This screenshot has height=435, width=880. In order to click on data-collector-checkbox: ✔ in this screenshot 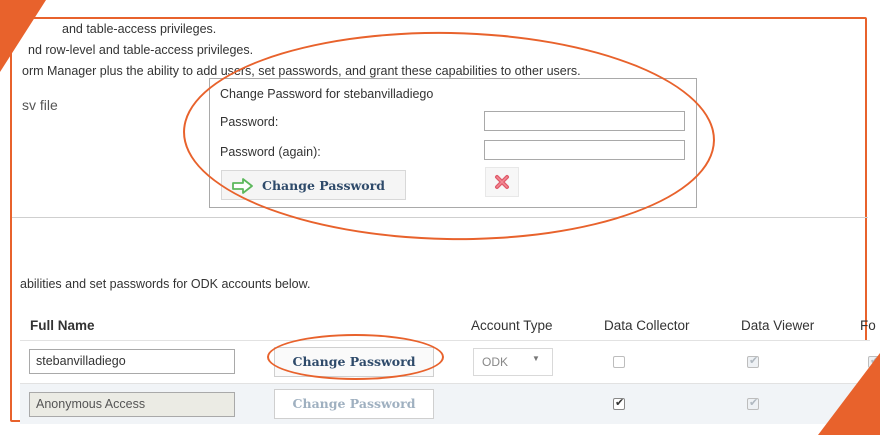, I will do `click(619, 403)`.